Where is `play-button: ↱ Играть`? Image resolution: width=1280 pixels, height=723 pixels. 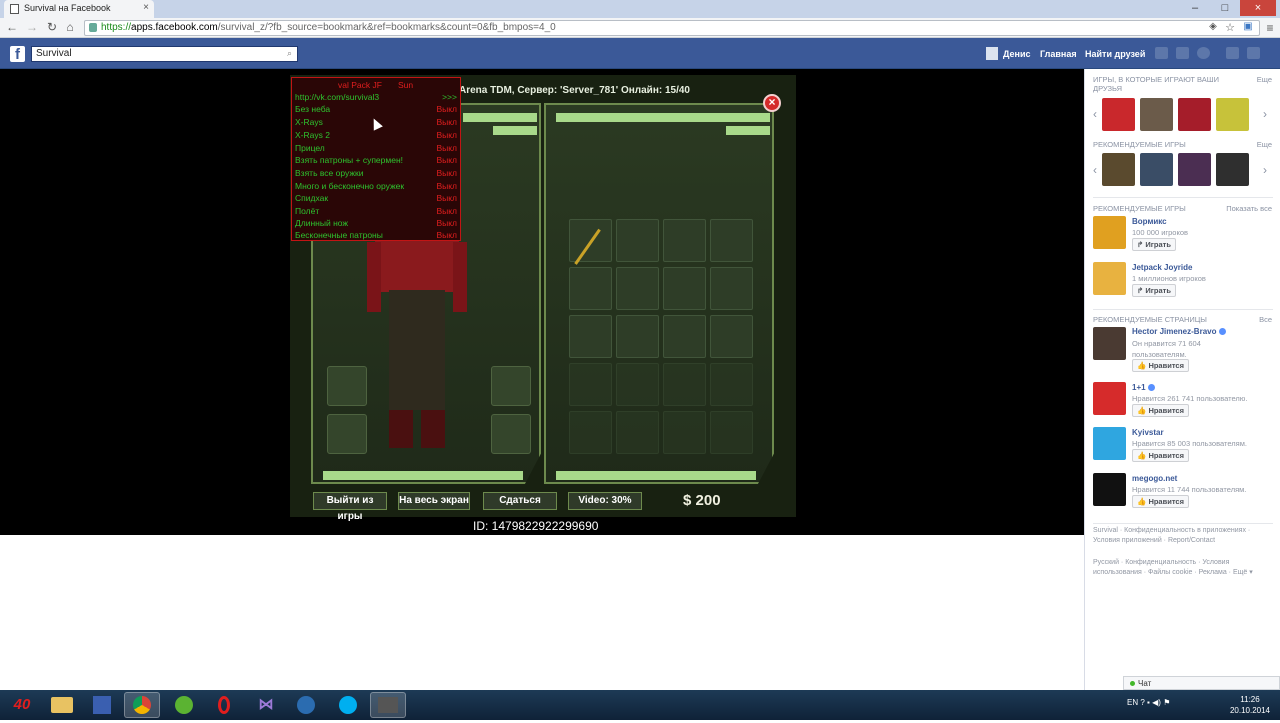 play-button: ↱ Играть is located at coordinates (1154, 290).